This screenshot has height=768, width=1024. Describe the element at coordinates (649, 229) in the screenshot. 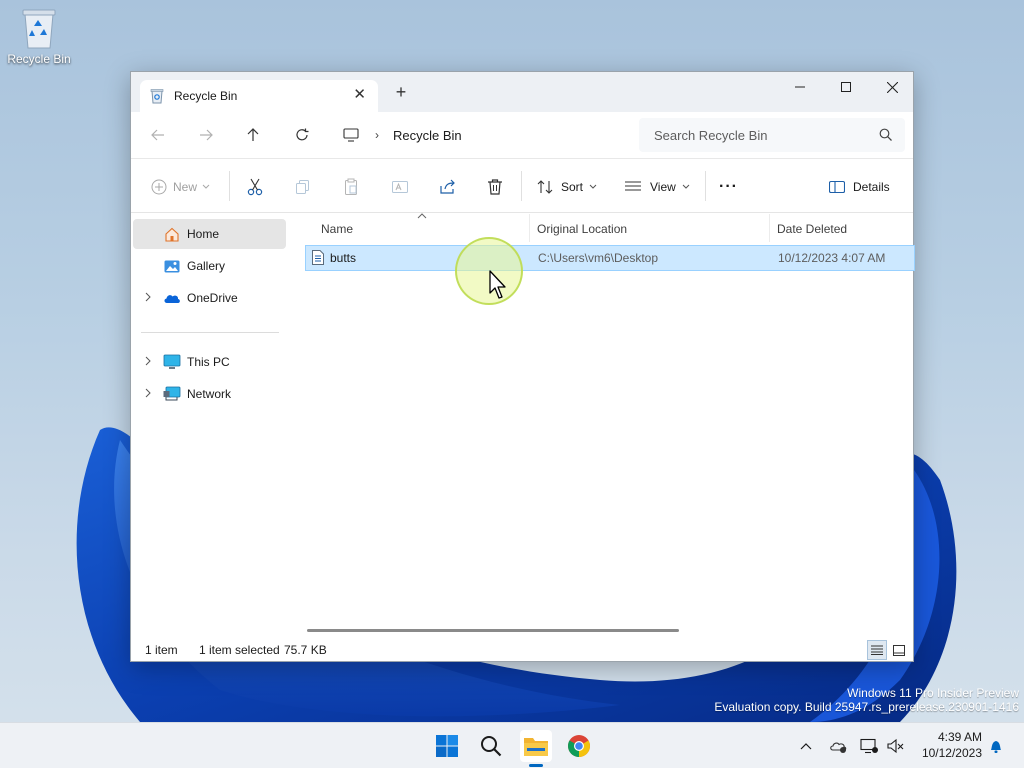

I see `column-header-original-location: Original Location` at that location.